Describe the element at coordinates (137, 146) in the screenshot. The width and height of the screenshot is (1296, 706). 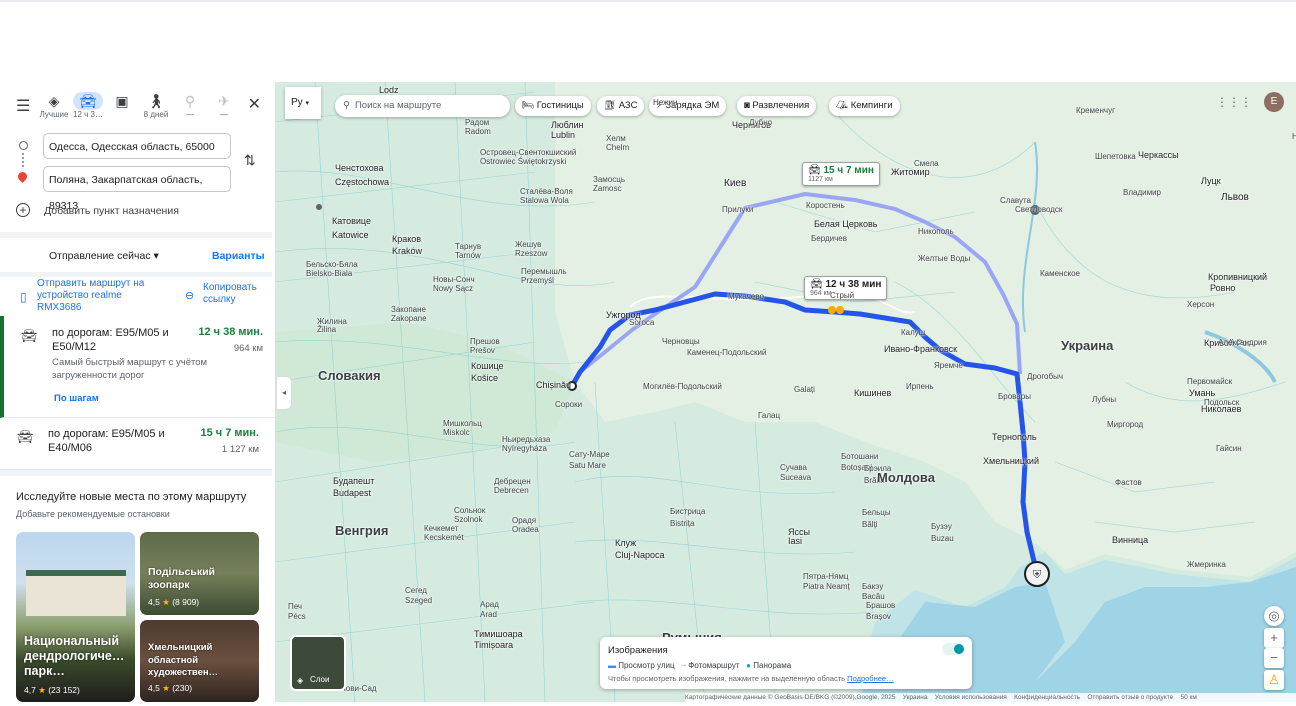
I see `origin-input: Одесса, Одесская область, 65000` at that location.